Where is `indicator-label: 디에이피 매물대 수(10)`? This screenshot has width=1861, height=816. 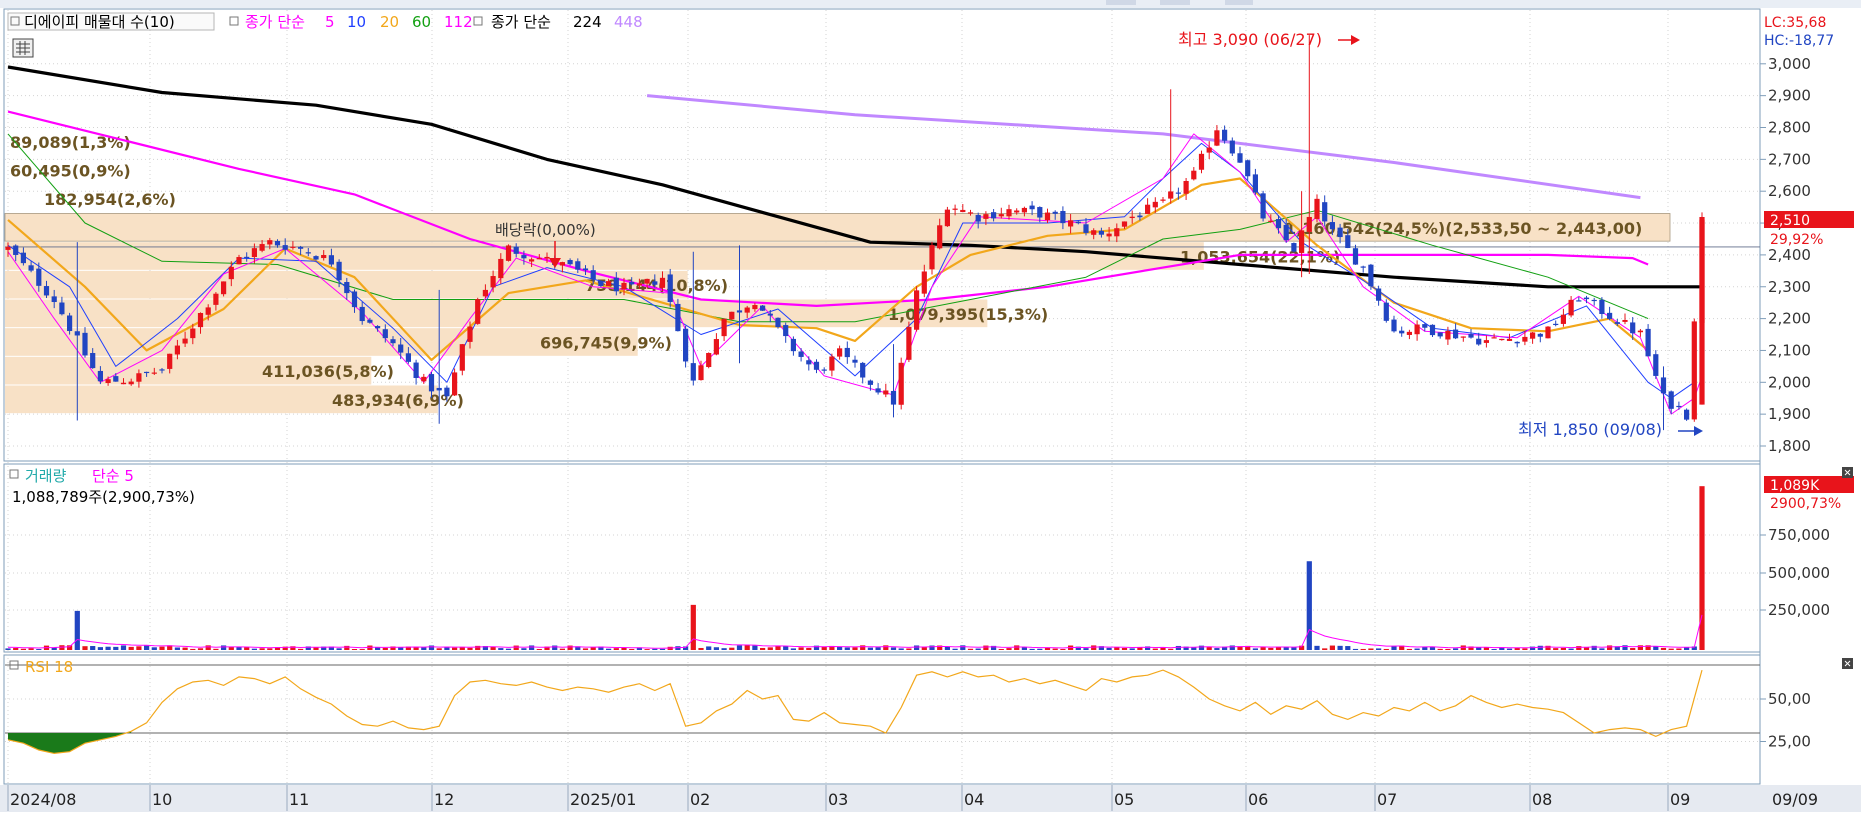
indicator-label: 디에이피 매물대 수(10) is located at coordinates (99, 22).